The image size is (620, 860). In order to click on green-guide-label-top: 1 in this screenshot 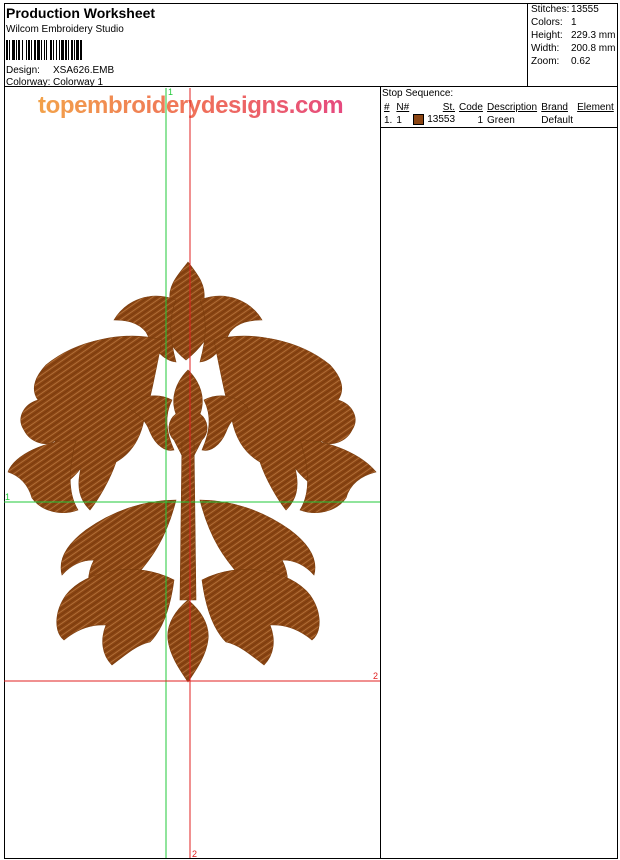, I will do `click(171, 92)`.